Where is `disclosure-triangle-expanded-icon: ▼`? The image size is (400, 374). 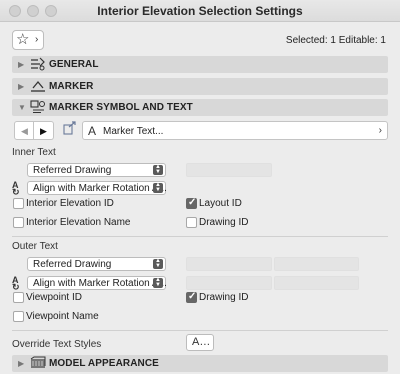
disclosure-triangle-expanded-icon: ▼ is located at coordinates (22, 107).